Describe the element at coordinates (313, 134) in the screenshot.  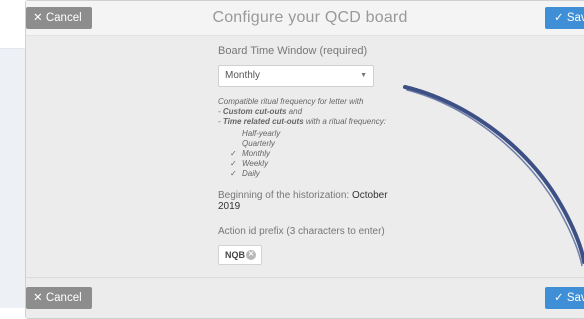
I see `frequency-item: Half-yearly` at that location.